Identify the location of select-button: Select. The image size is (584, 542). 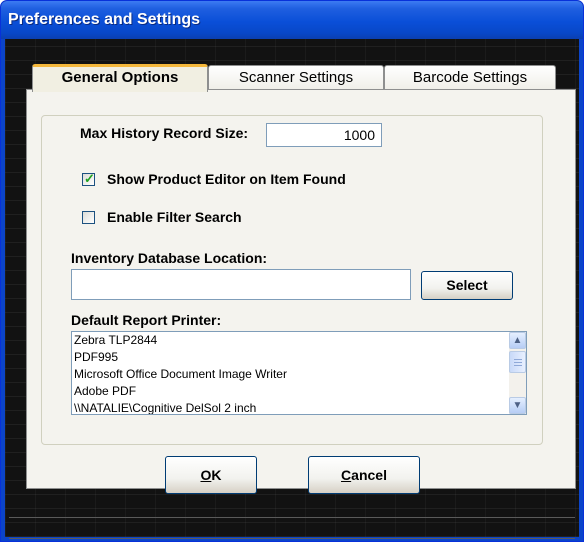
(467, 285).